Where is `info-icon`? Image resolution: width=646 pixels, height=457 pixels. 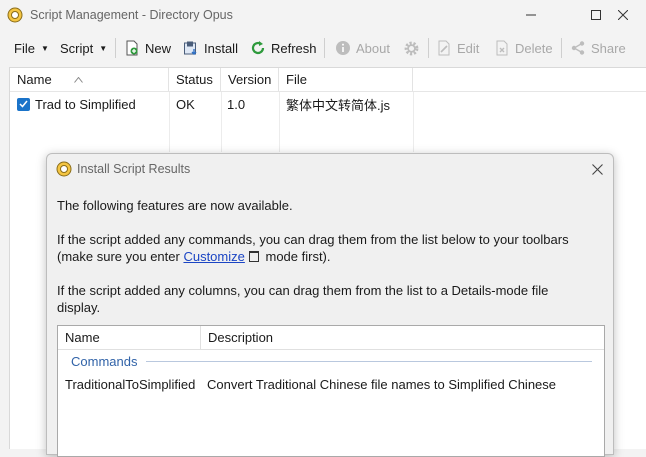 info-icon is located at coordinates (343, 48).